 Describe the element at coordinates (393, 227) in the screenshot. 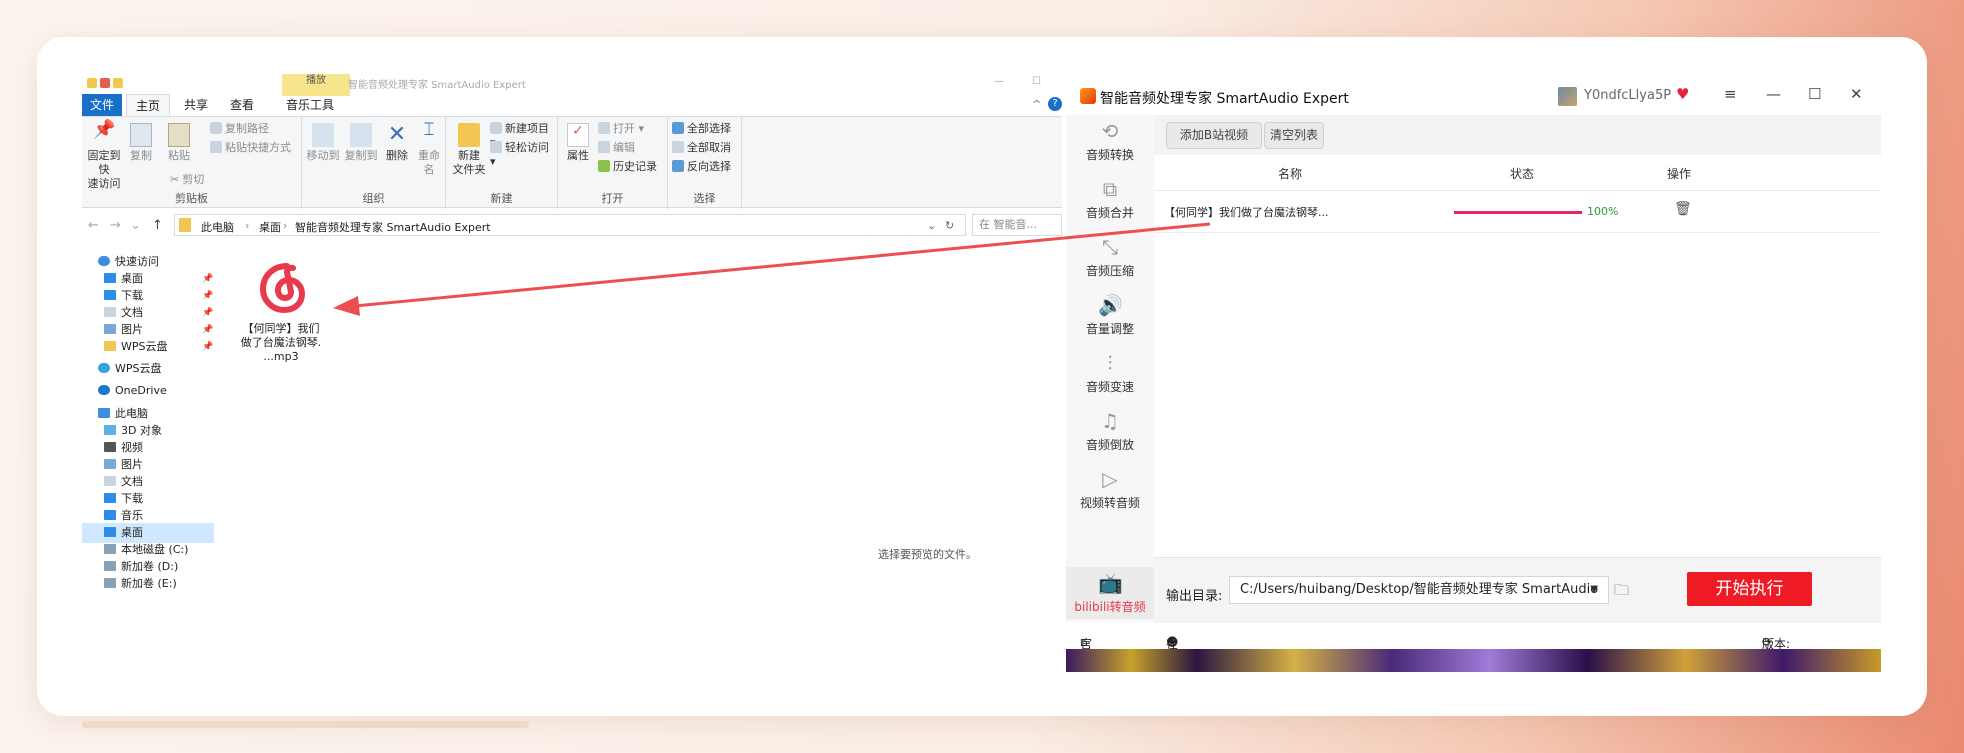

I see `breadcrumb-folder: 智能音频处理专家 SmartAudio Expert` at that location.